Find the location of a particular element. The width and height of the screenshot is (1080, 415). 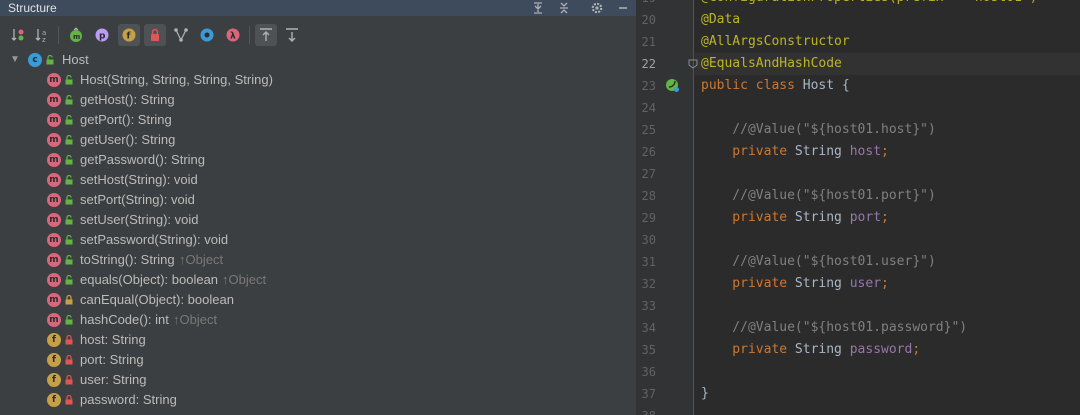

show-inherited-icon: m is located at coordinates (76, 35).